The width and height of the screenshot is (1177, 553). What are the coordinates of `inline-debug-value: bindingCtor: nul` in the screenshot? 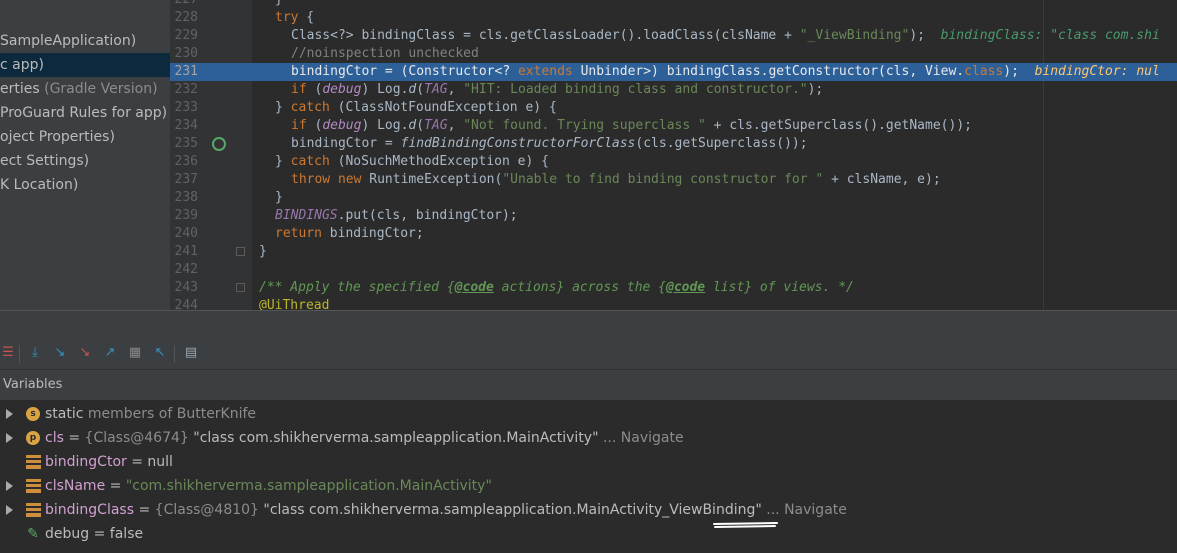 It's located at (1097, 71).